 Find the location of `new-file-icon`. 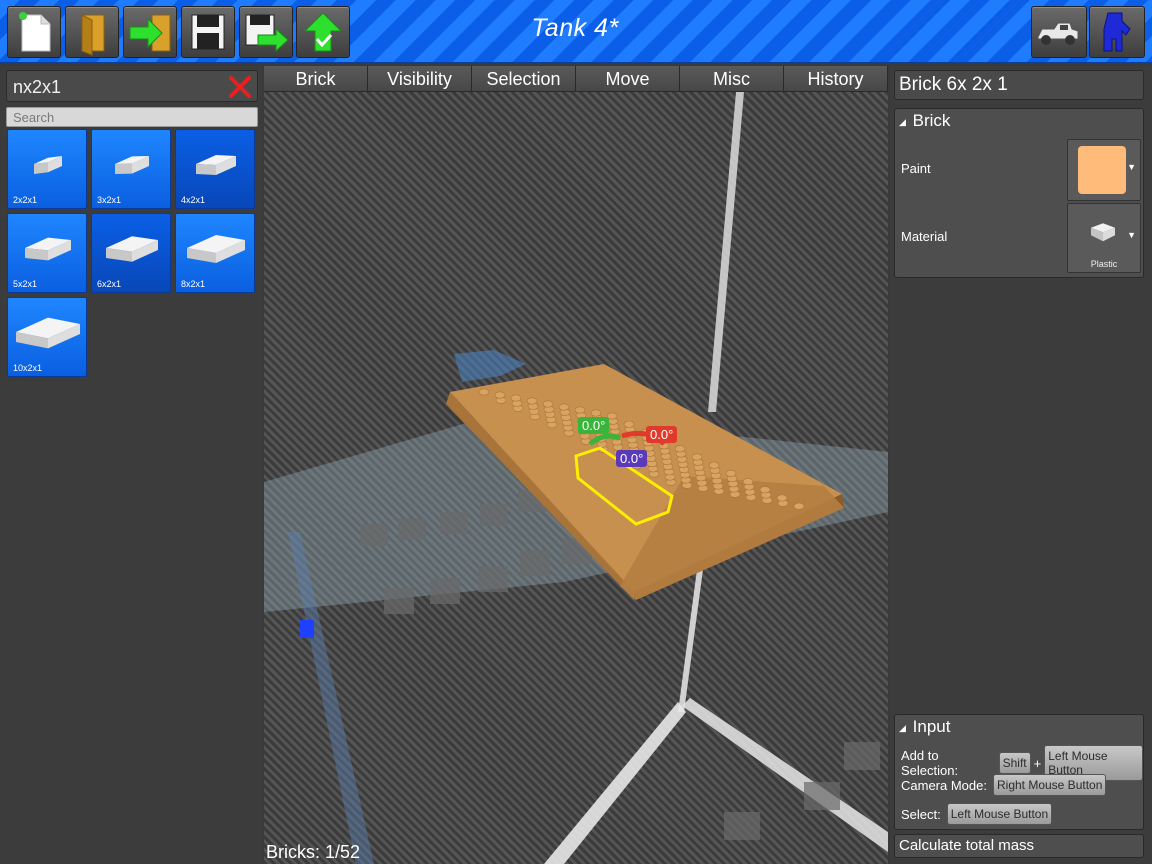

new-file-icon is located at coordinates (35, 32).